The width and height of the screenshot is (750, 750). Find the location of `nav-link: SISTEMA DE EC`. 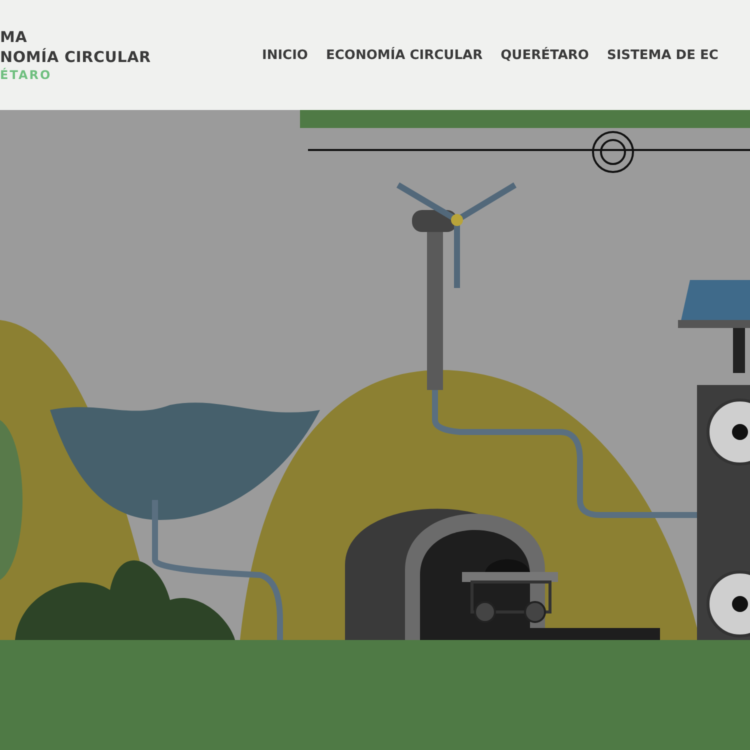

nav-link: SISTEMA DE EC is located at coordinates (662, 55).